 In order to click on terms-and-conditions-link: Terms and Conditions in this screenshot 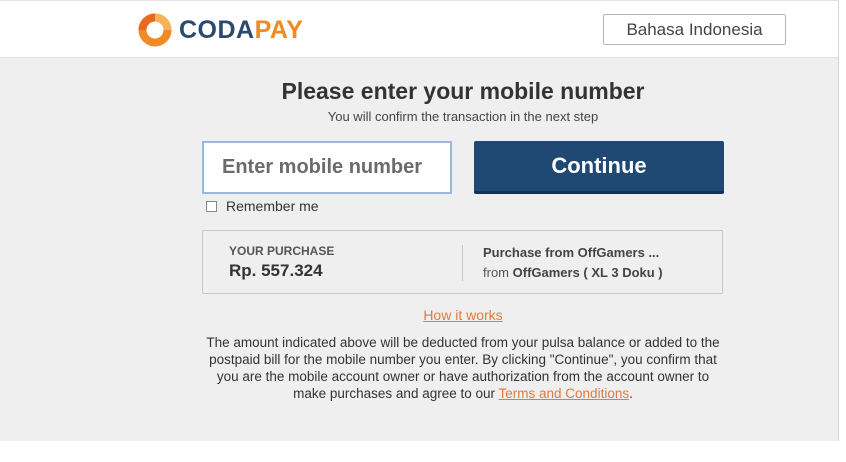, I will do `click(564, 393)`.